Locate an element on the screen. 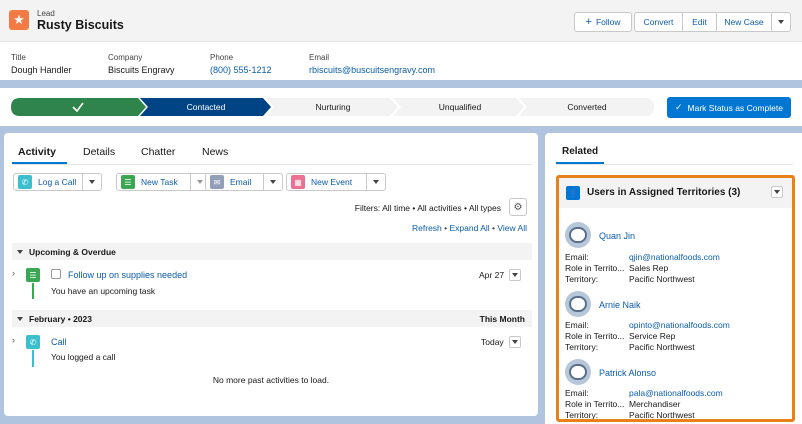  email-menu-caret is located at coordinates (273, 182).